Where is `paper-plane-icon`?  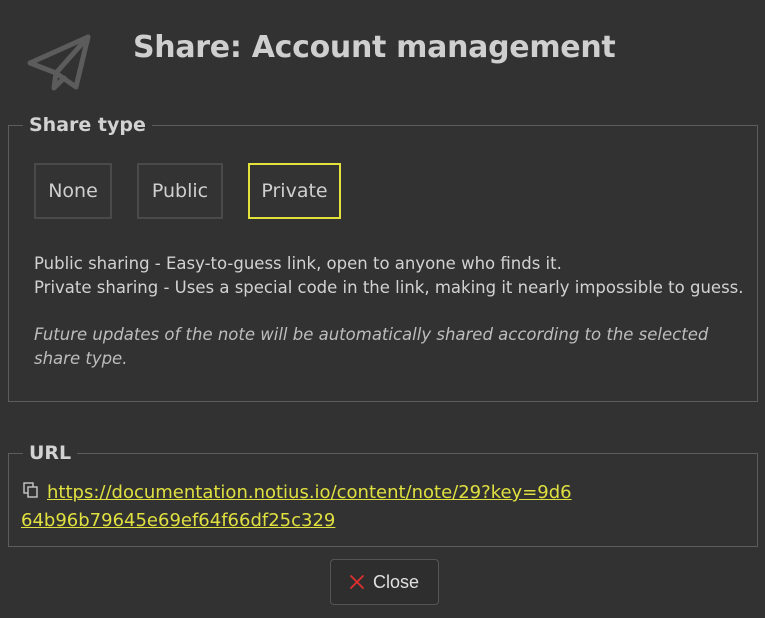
paper-plane-icon is located at coordinates (59, 62).